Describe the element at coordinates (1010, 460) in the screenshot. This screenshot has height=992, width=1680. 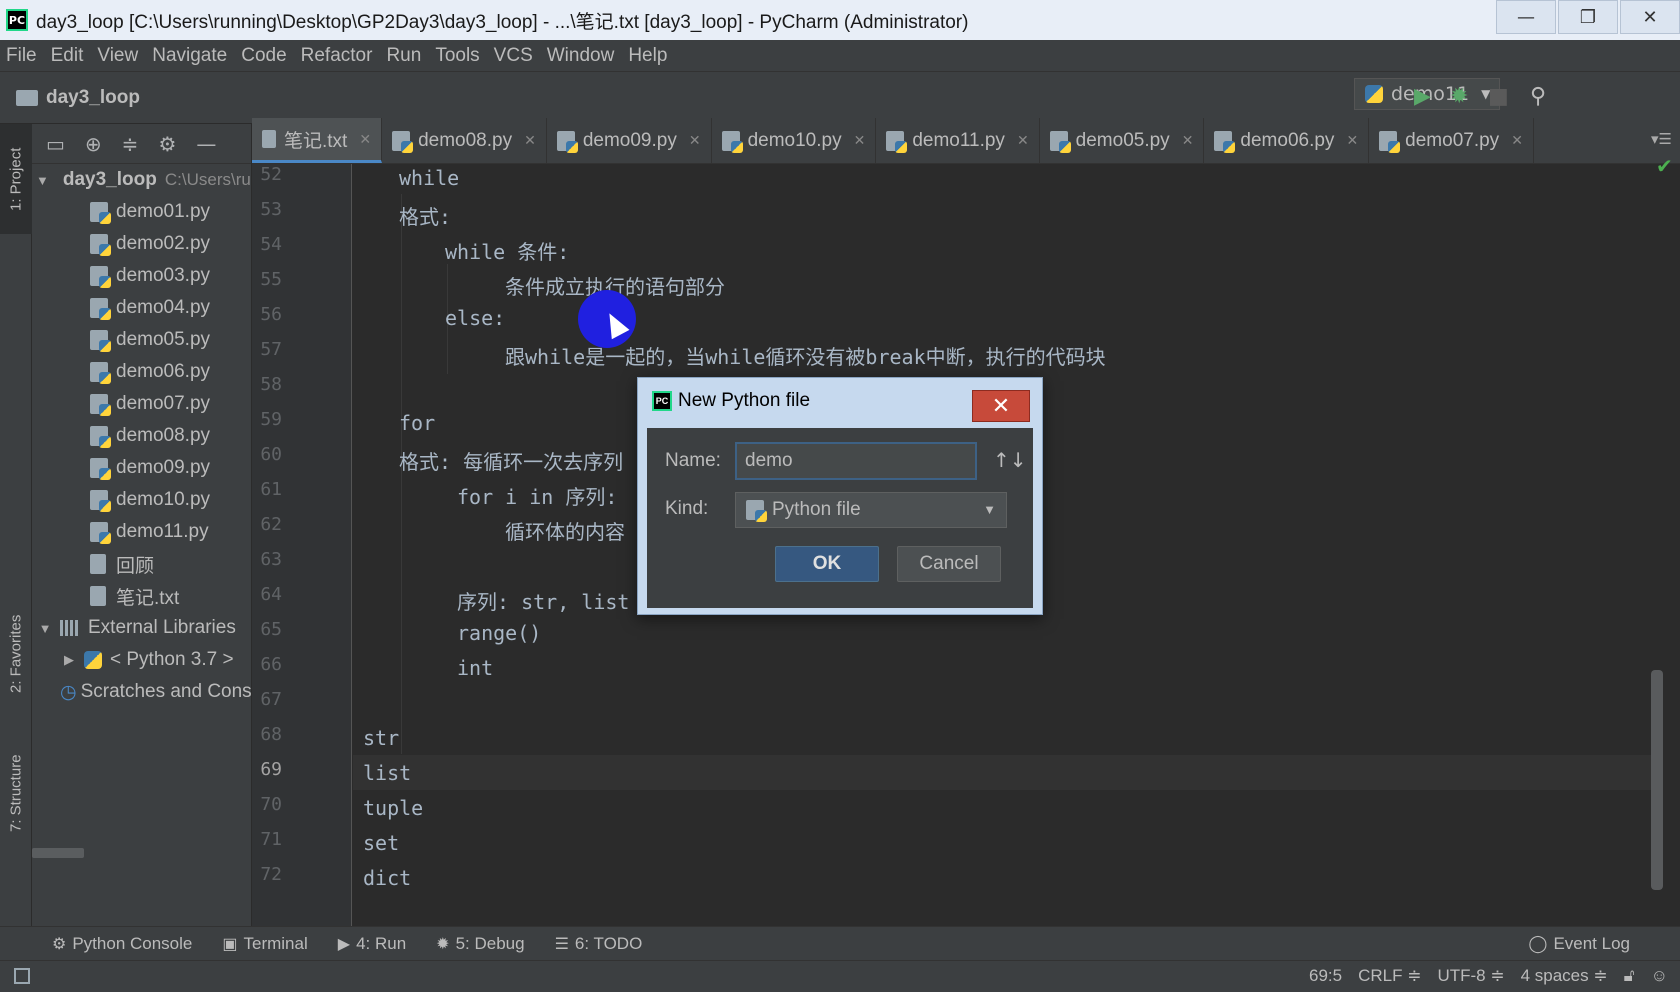
I see `sort-arrows-icon: ↑↓` at that location.